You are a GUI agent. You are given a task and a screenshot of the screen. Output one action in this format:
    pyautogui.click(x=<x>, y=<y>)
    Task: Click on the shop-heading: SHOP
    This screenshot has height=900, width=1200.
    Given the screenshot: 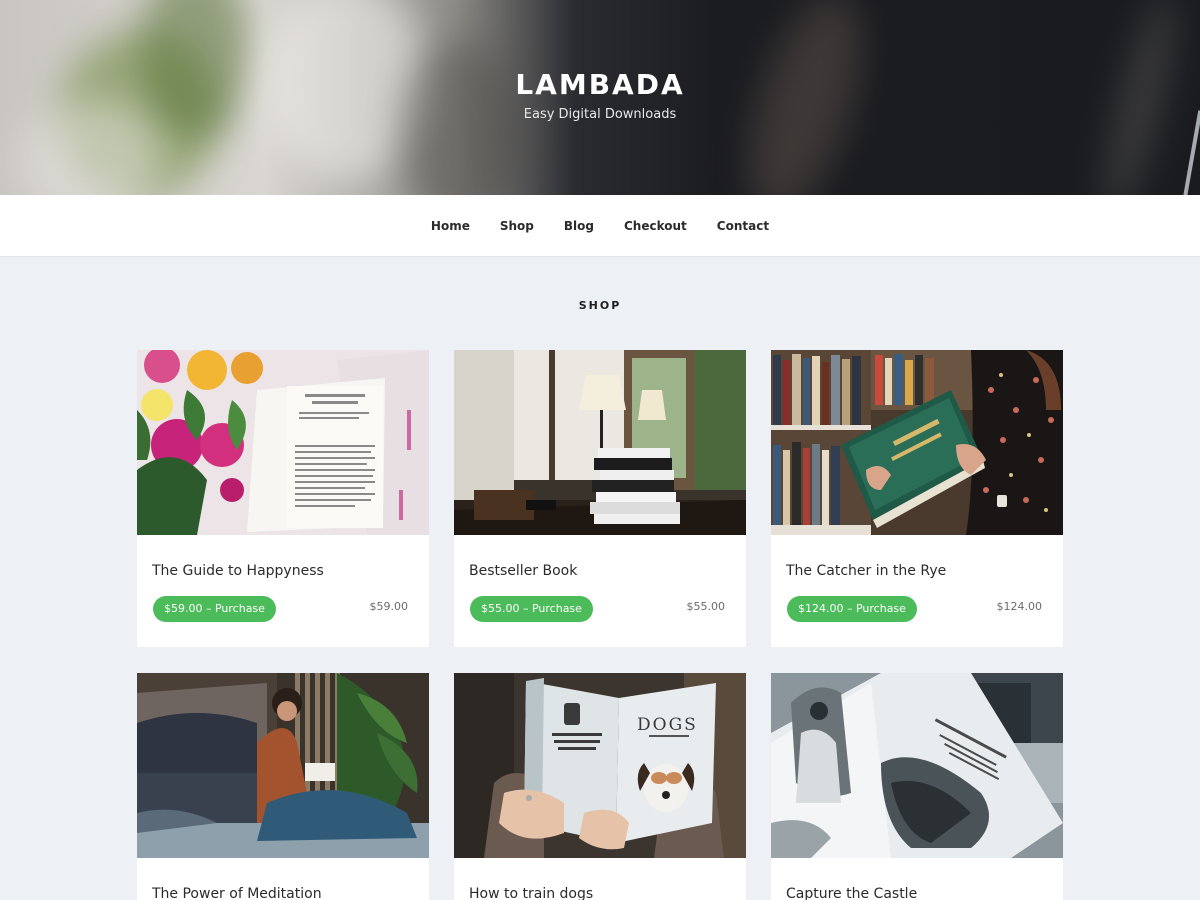 What is the action you would take?
    pyautogui.click(x=600, y=305)
    